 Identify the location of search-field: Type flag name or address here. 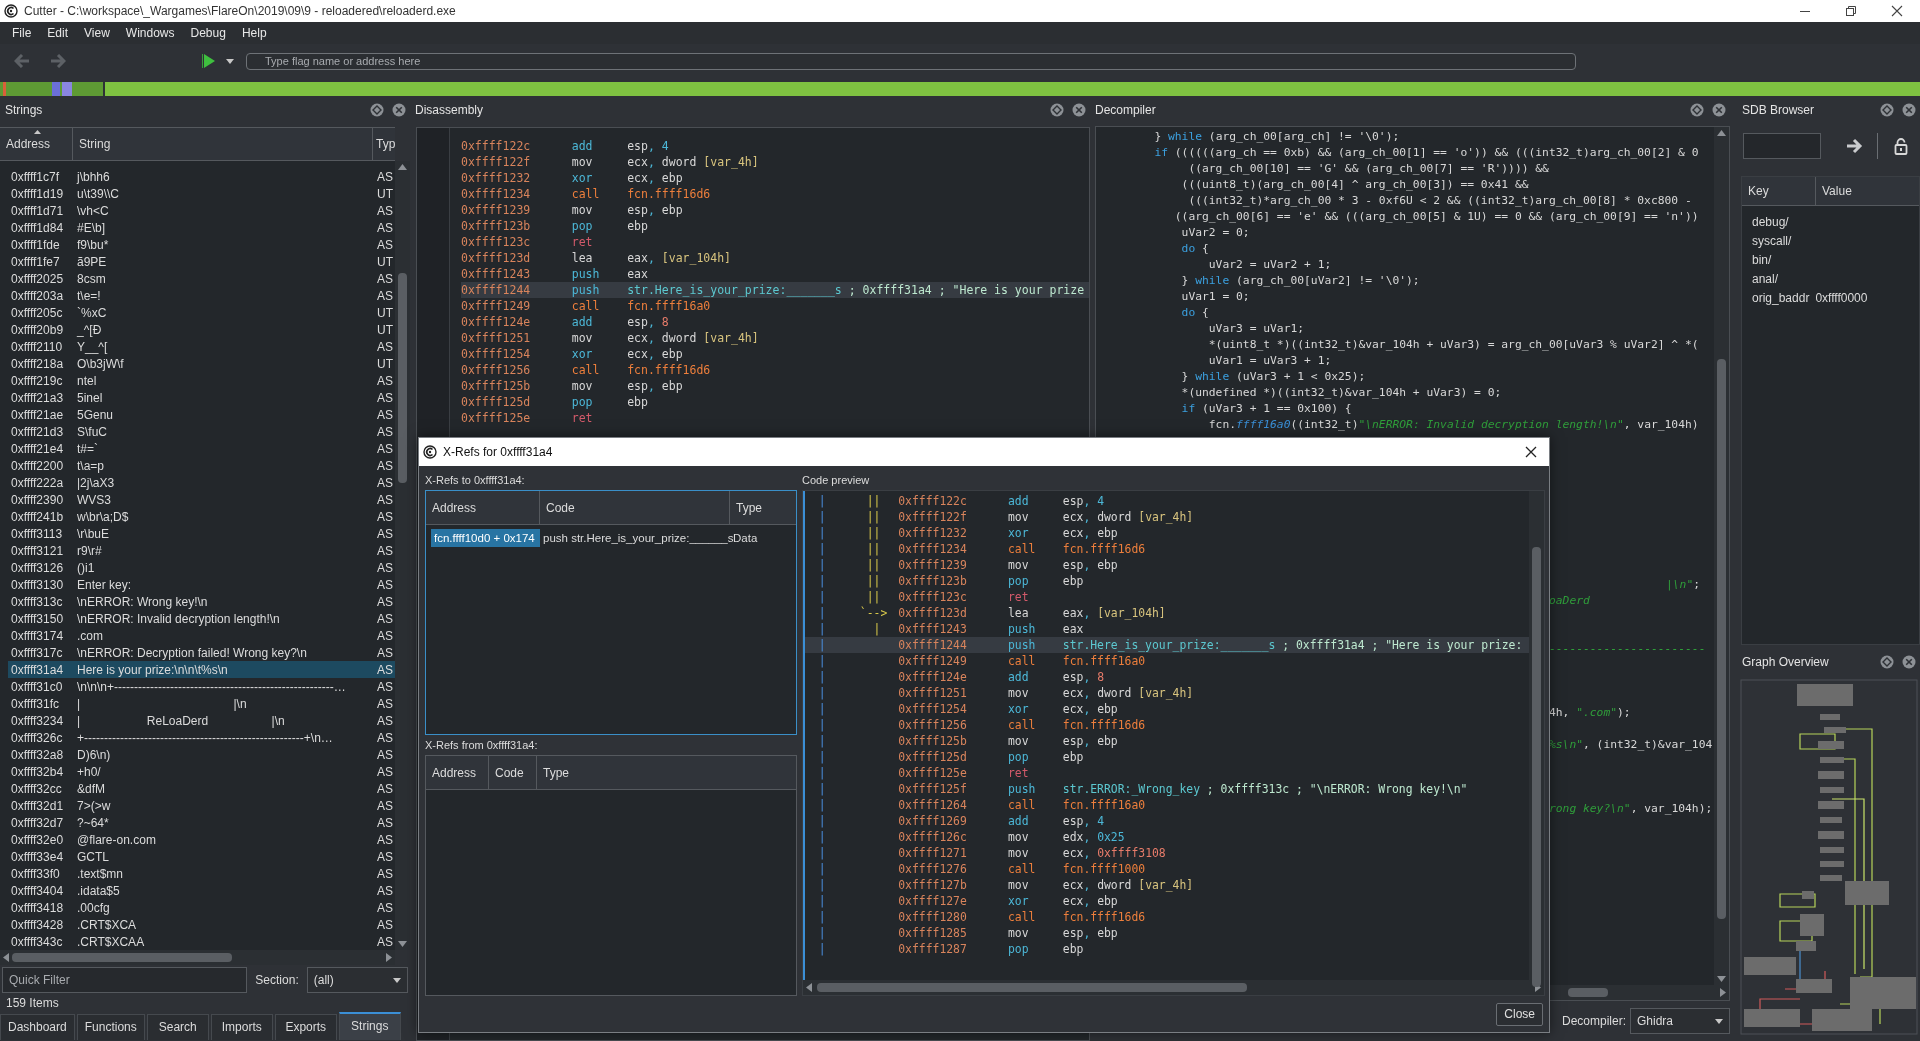
(911, 61).